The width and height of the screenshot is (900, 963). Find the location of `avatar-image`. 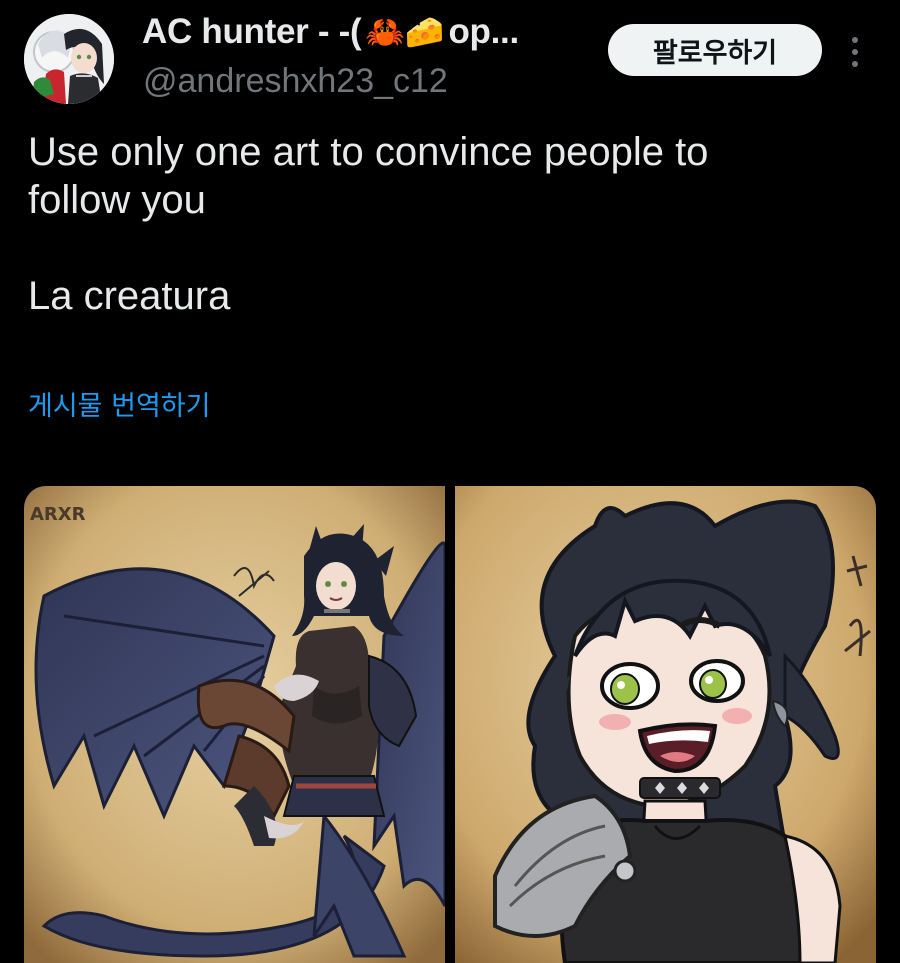

avatar-image is located at coordinates (69, 59).